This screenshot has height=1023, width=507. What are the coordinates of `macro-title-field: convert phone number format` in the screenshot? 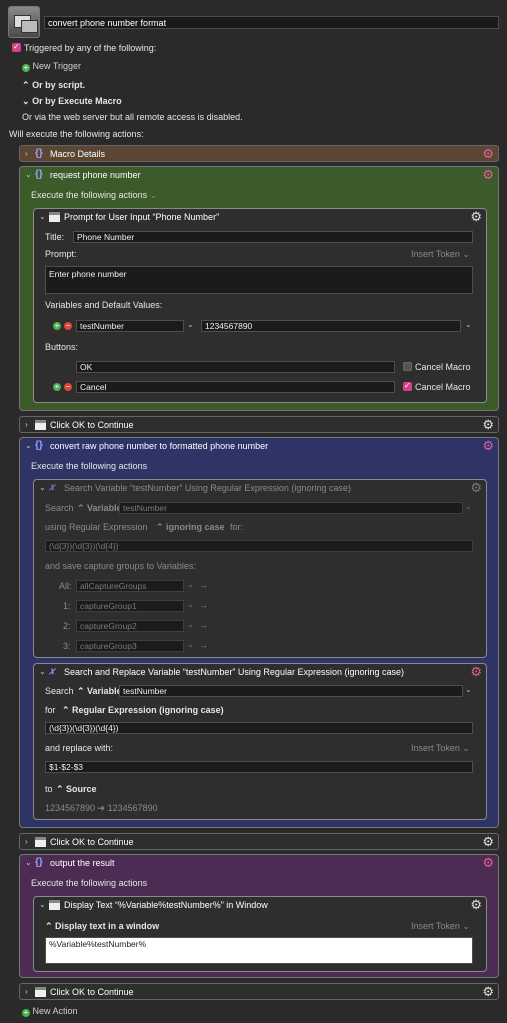 It's located at (271, 22).